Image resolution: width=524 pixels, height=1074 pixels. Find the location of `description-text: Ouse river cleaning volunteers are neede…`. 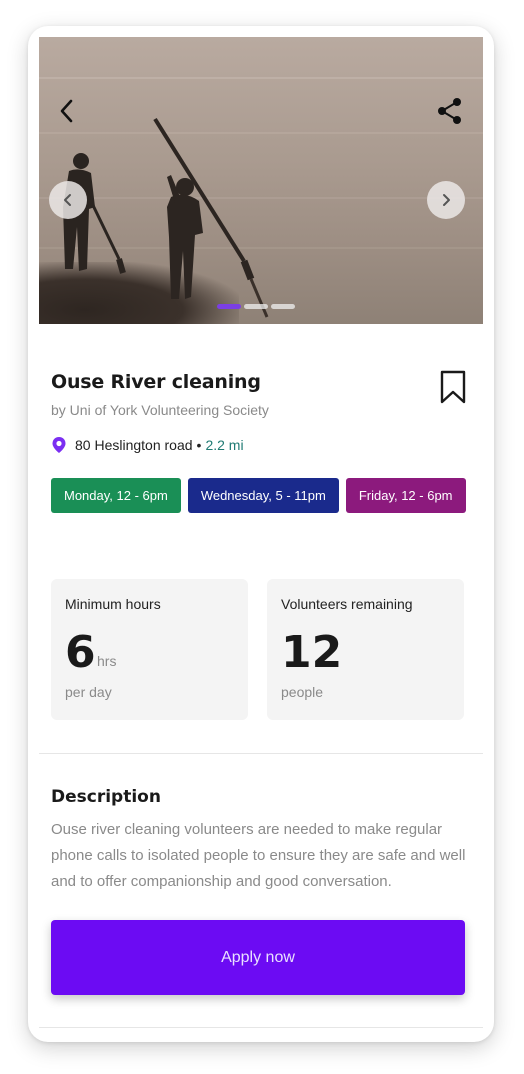

description-text: Ouse river cleaning volunteers are neede… is located at coordinates (258, 855).